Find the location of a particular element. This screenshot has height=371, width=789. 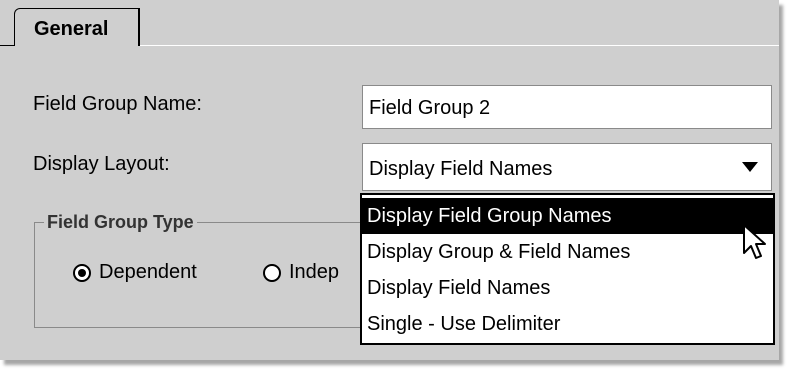

tab-border-left is located at coordinates (7, 45).